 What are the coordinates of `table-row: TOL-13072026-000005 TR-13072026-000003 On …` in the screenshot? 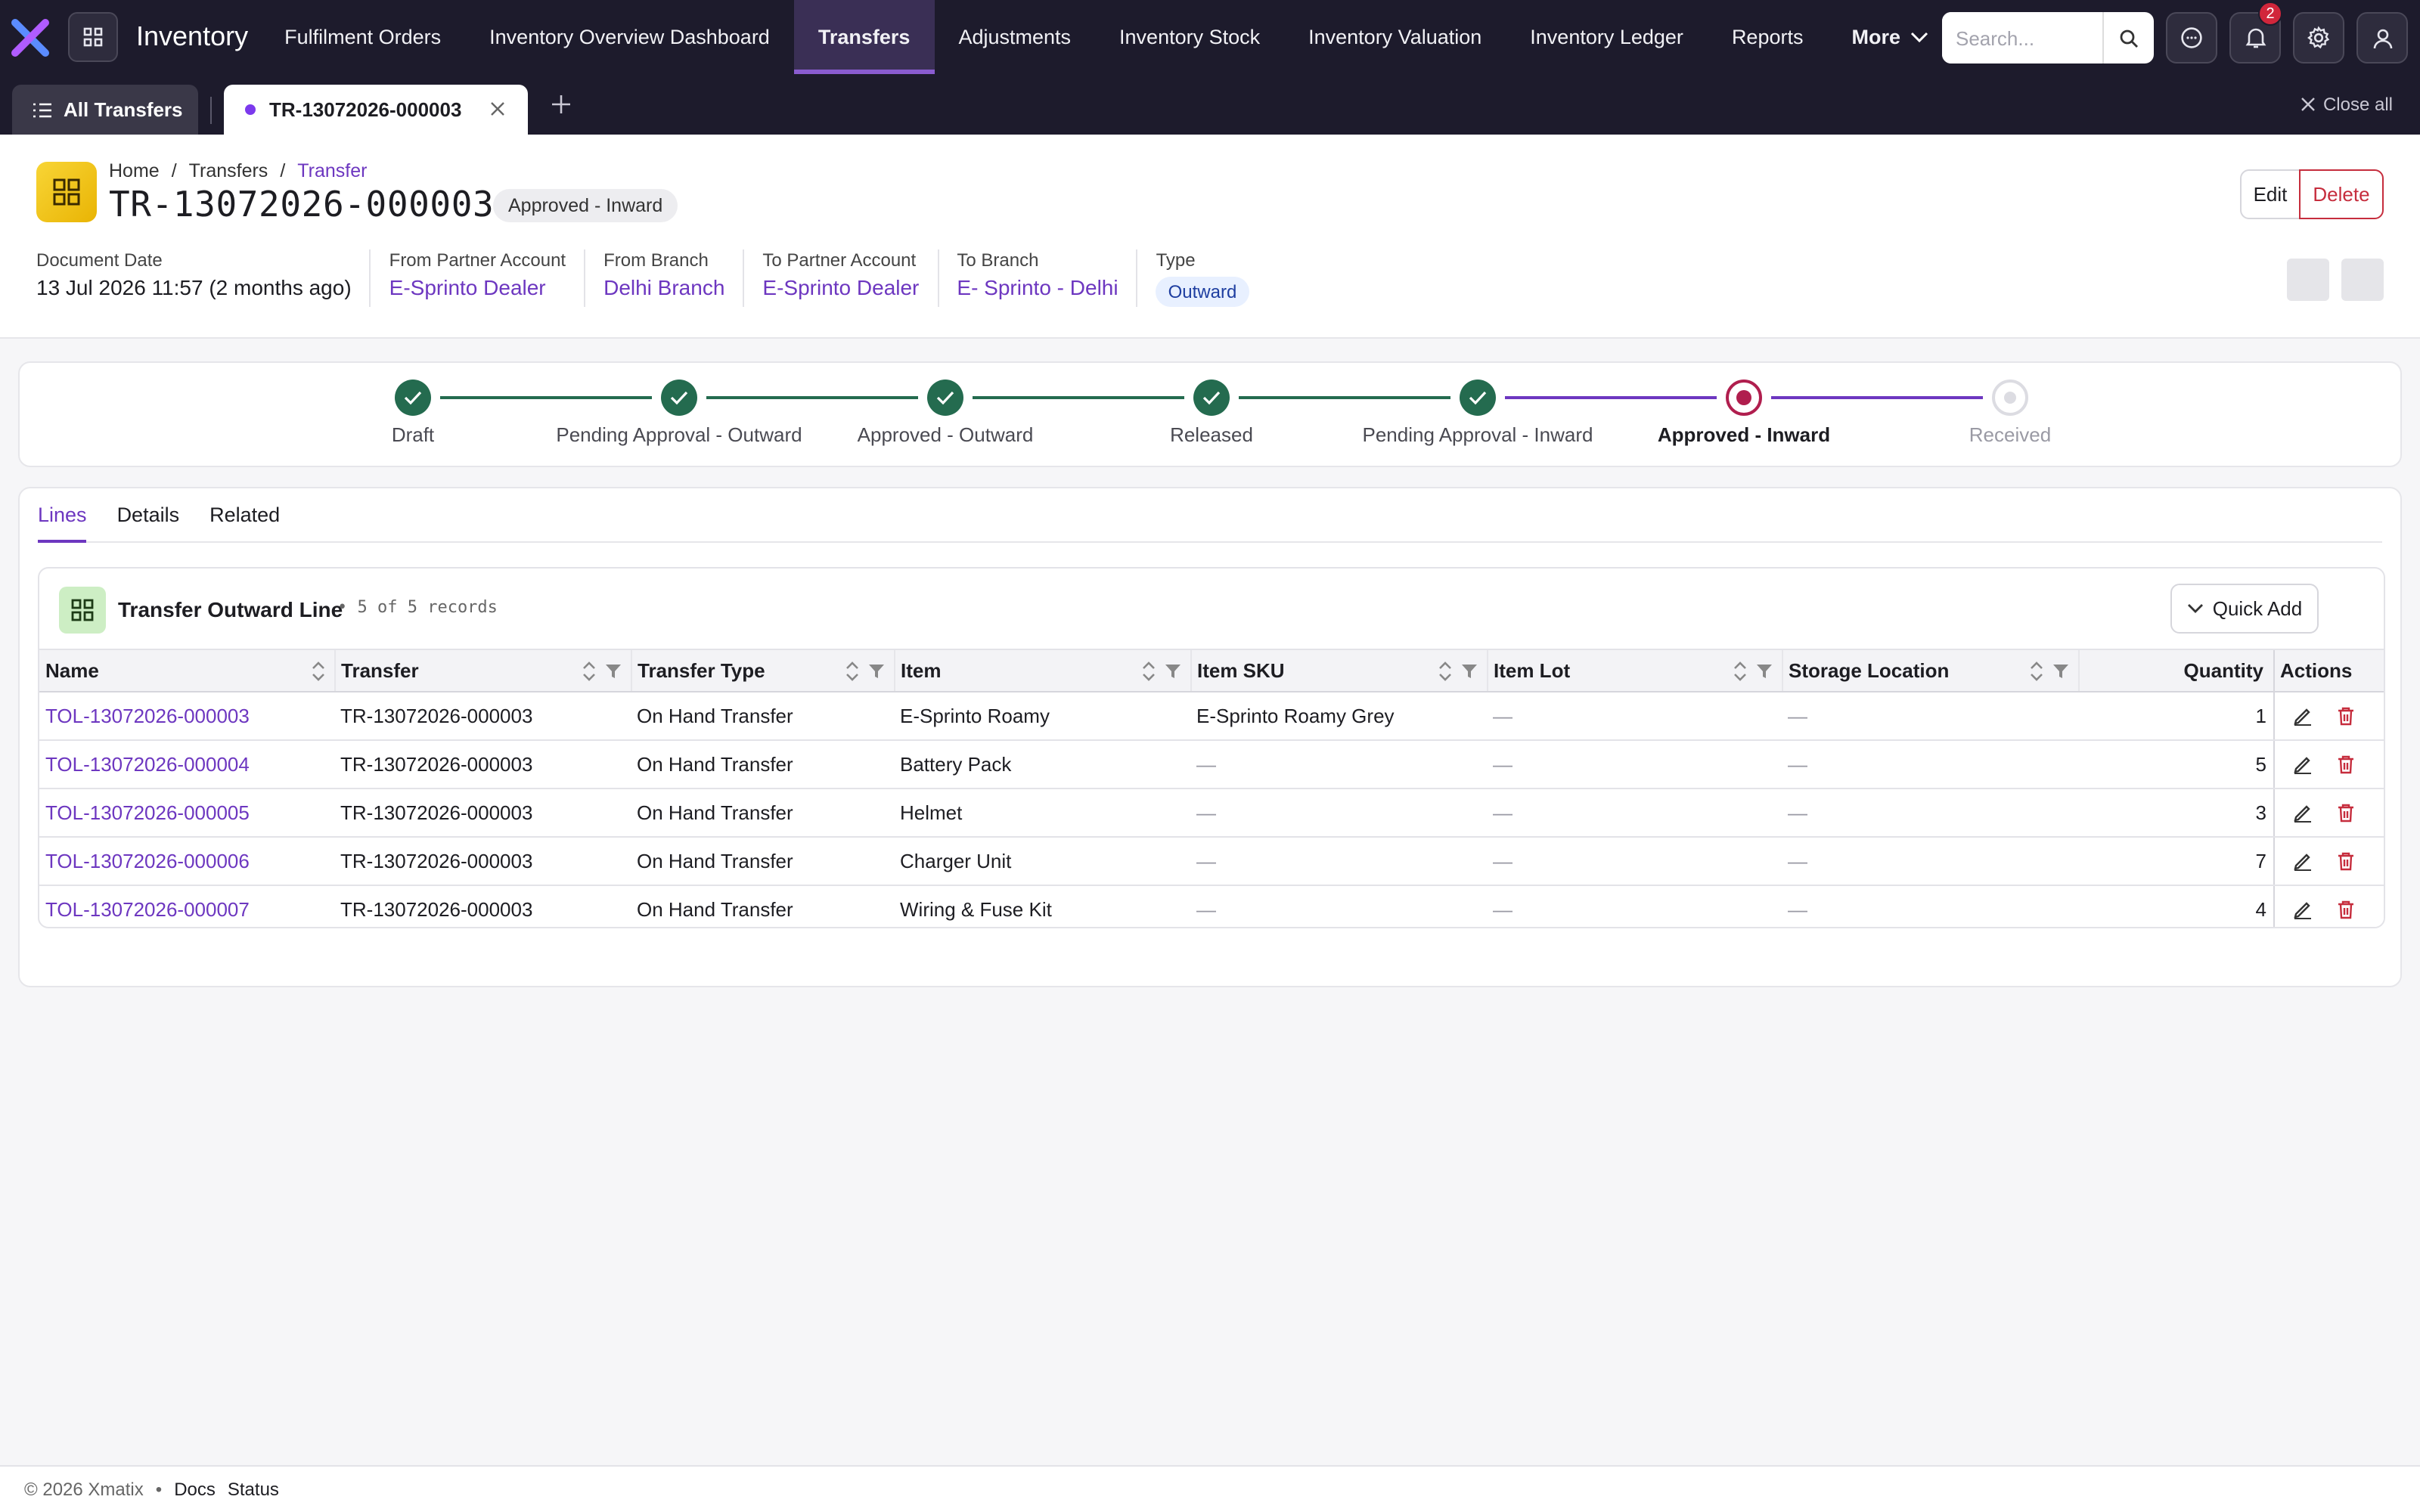 It's located at (1211, 813).